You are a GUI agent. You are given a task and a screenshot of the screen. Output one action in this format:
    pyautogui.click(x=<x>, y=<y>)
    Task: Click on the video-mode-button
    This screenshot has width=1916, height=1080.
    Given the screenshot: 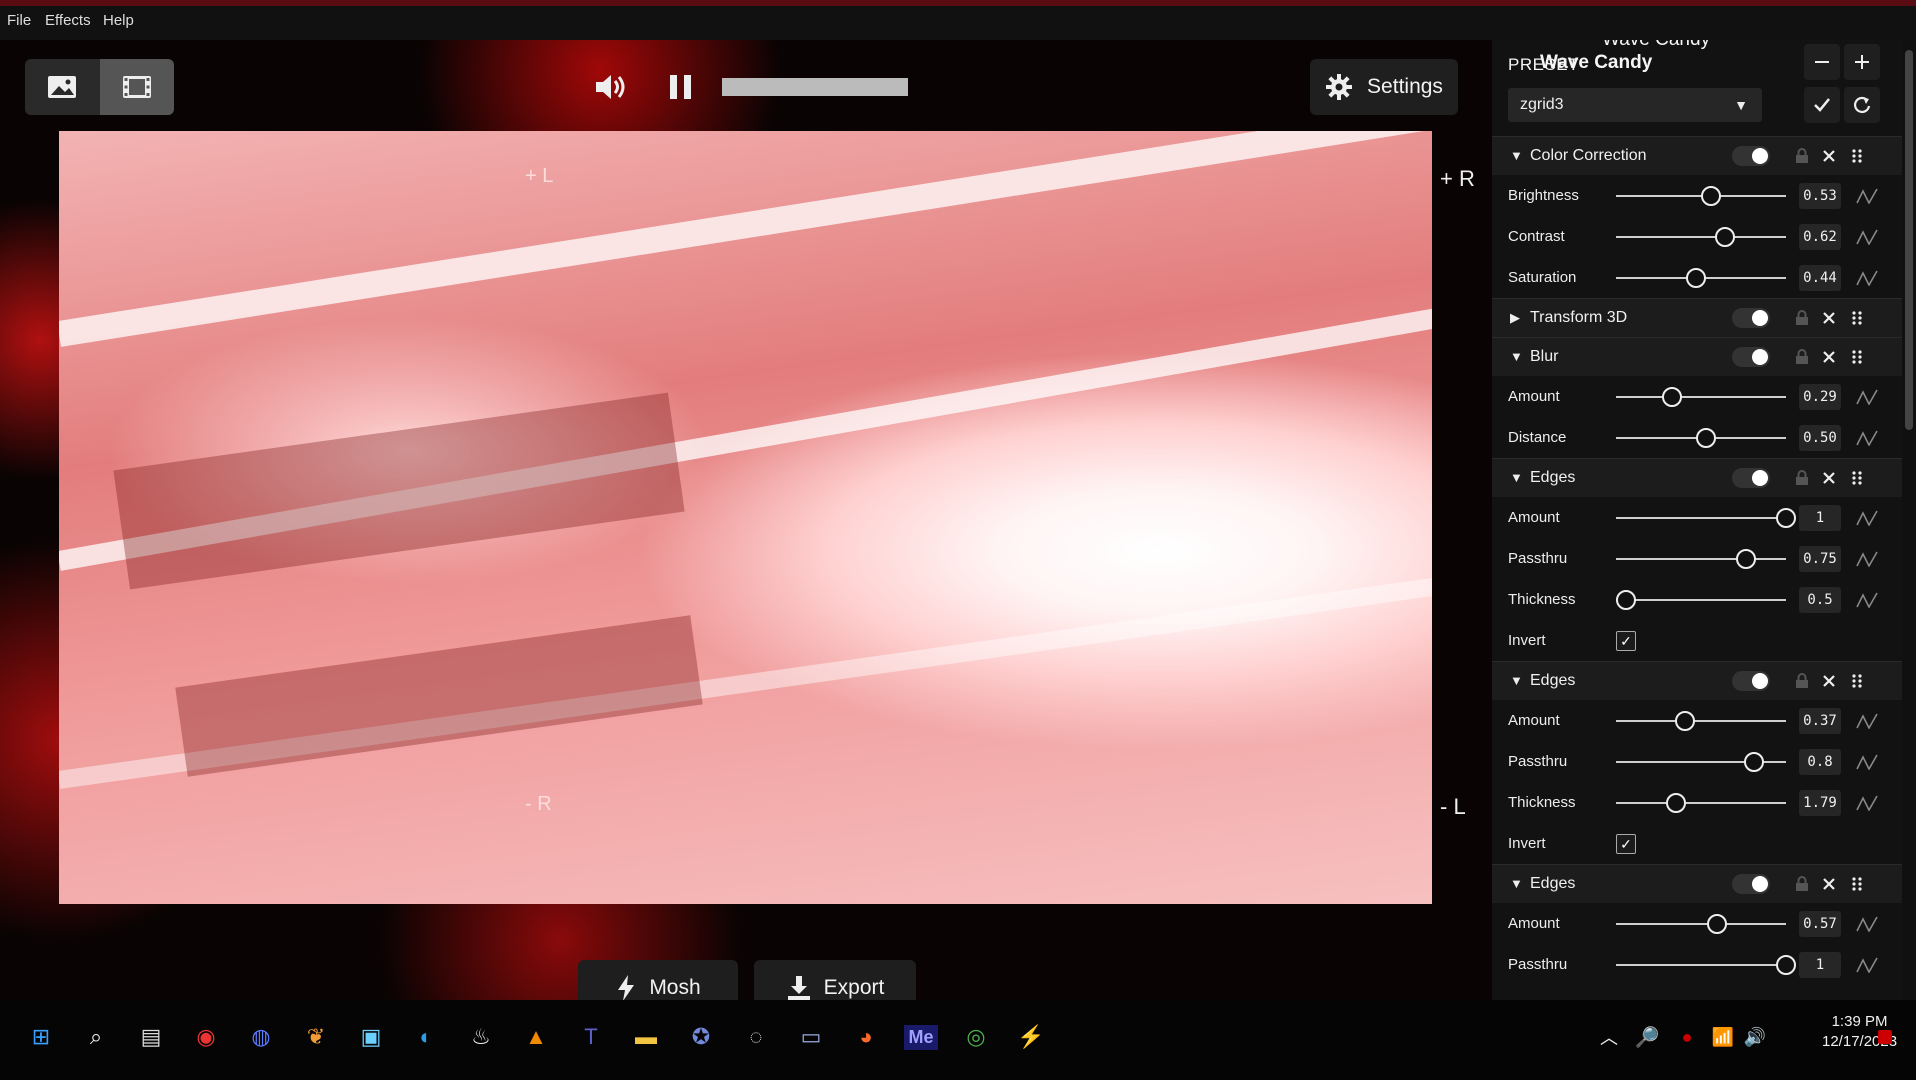 What is the action you would take?
    pyautogui.click(x=137, y=87)
    